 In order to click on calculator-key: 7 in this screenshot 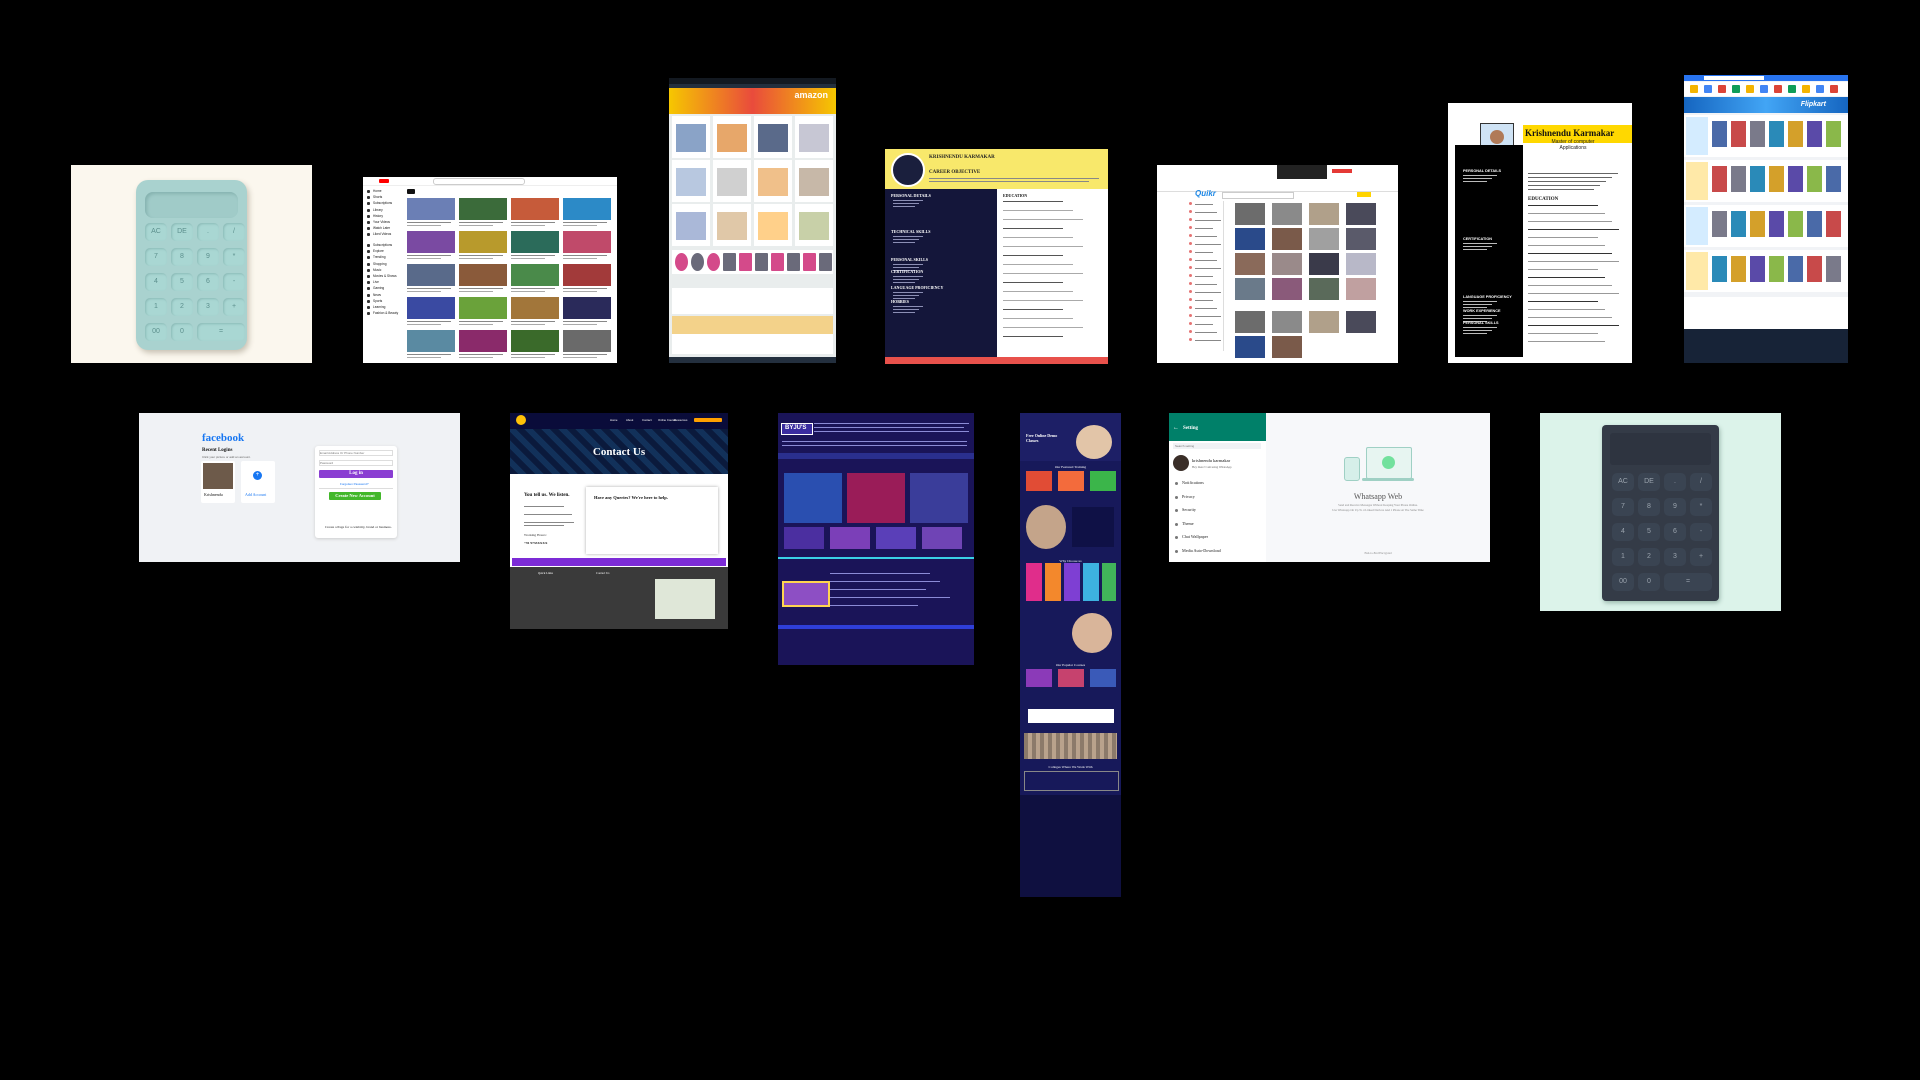, I will do `click(156, 257)`.